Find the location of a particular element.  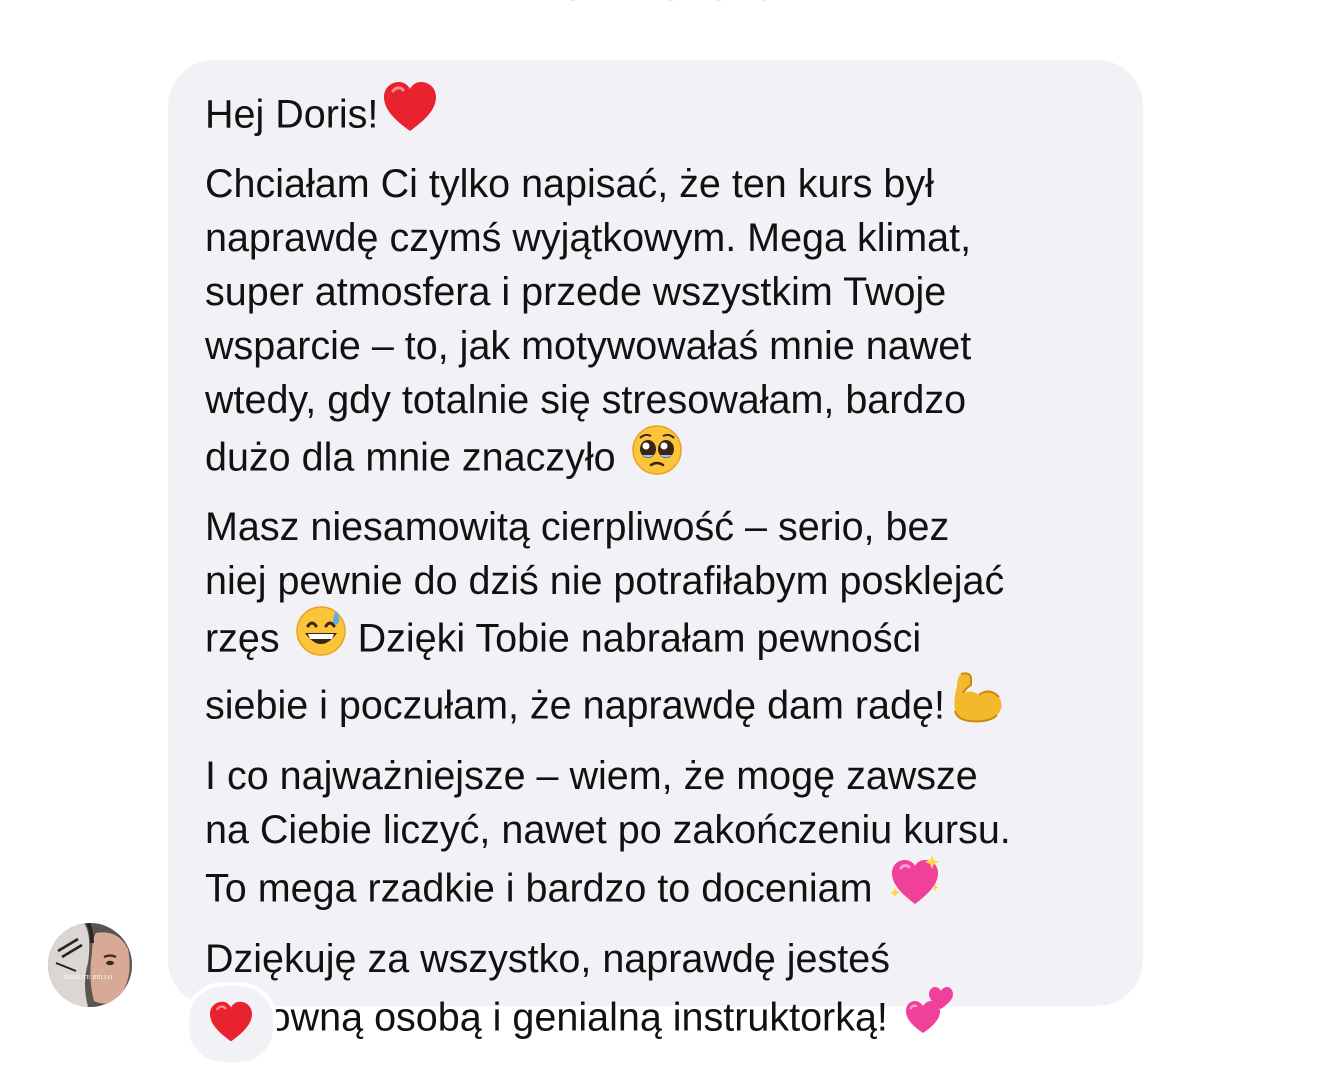

message-line: cudowną osobą i genialną instruktorką! is located at coordinates (546, 1017).